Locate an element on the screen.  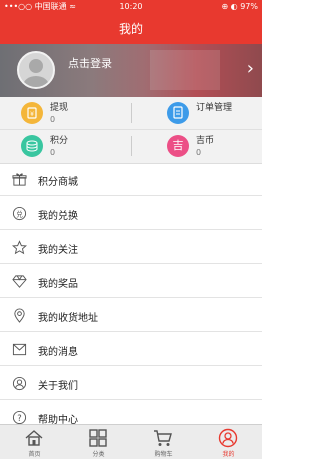
order-icon is located at coordinates (178, 113).